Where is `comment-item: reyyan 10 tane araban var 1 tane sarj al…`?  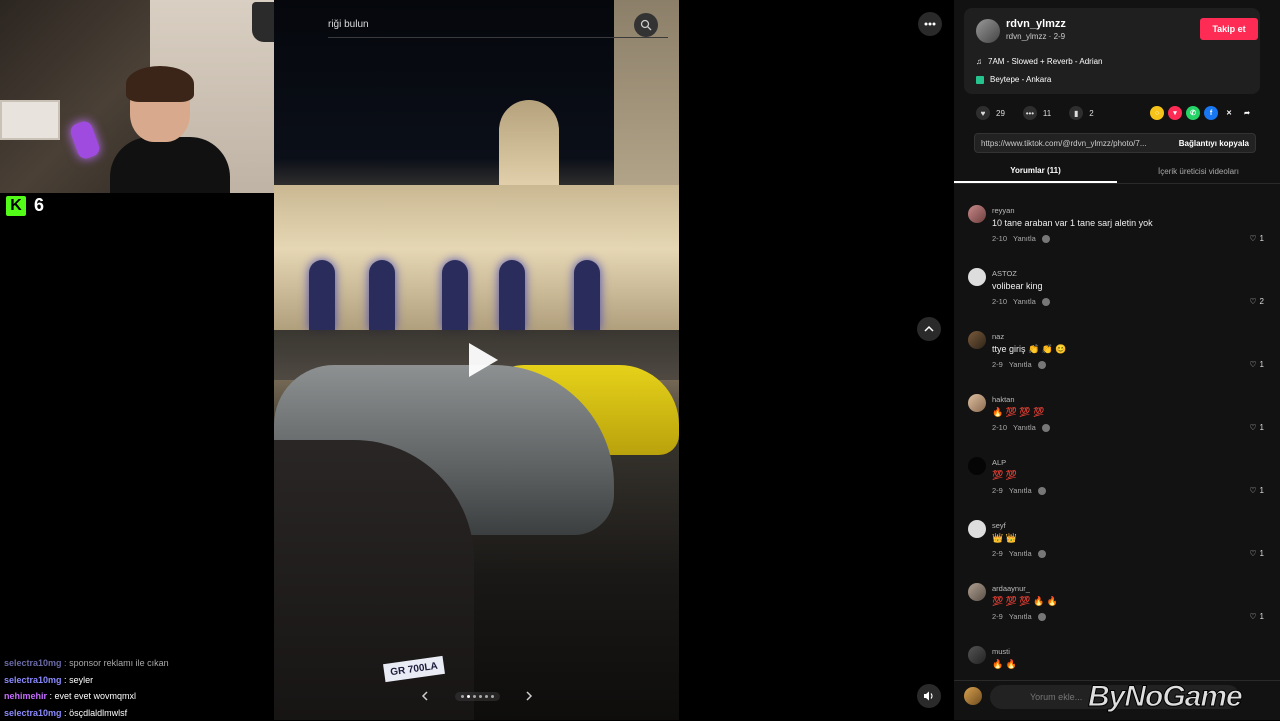 comment-item: reyyan 10 tane araban var 1 tane sarj al… is located at coordinates (1117, 231).